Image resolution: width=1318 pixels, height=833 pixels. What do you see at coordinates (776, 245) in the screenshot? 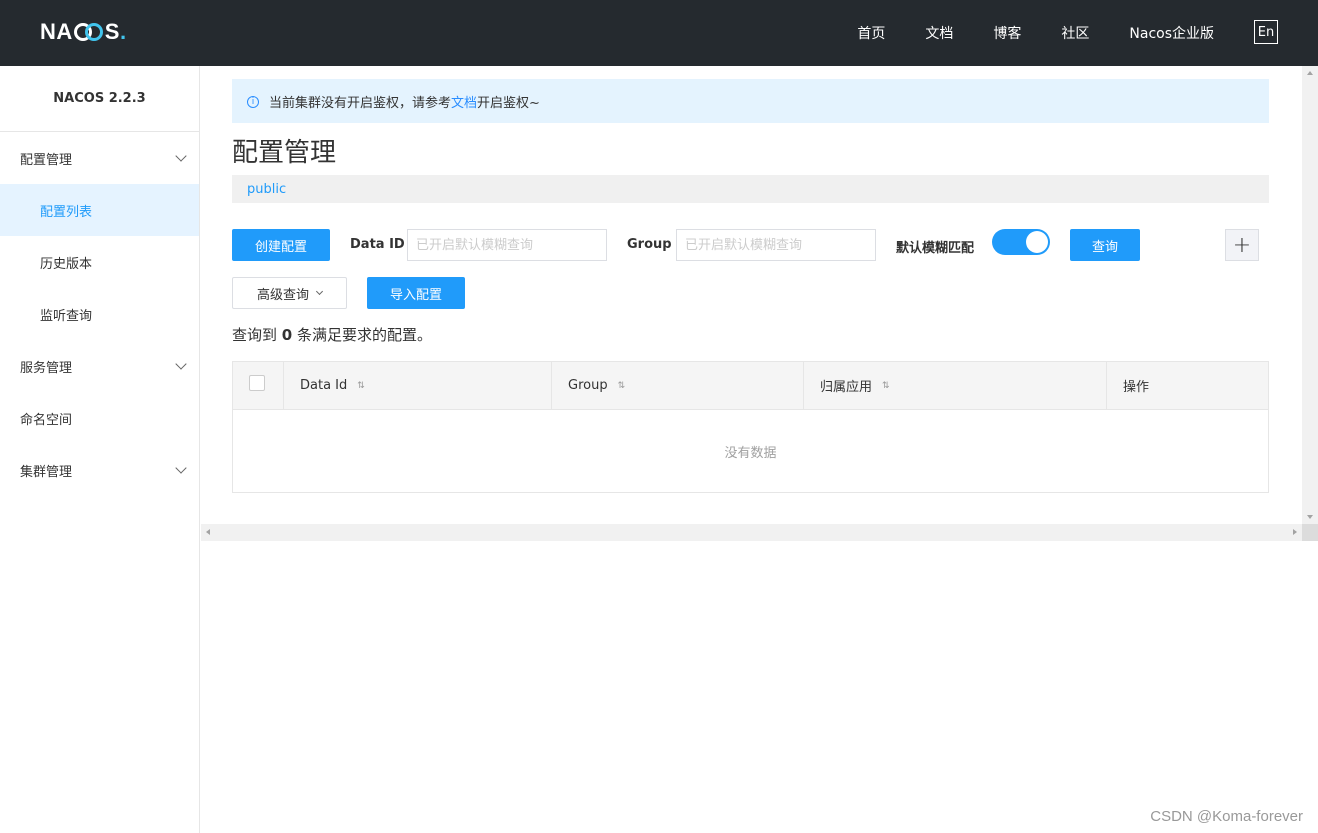
I see `group-input` at bounding box center [776, 245].